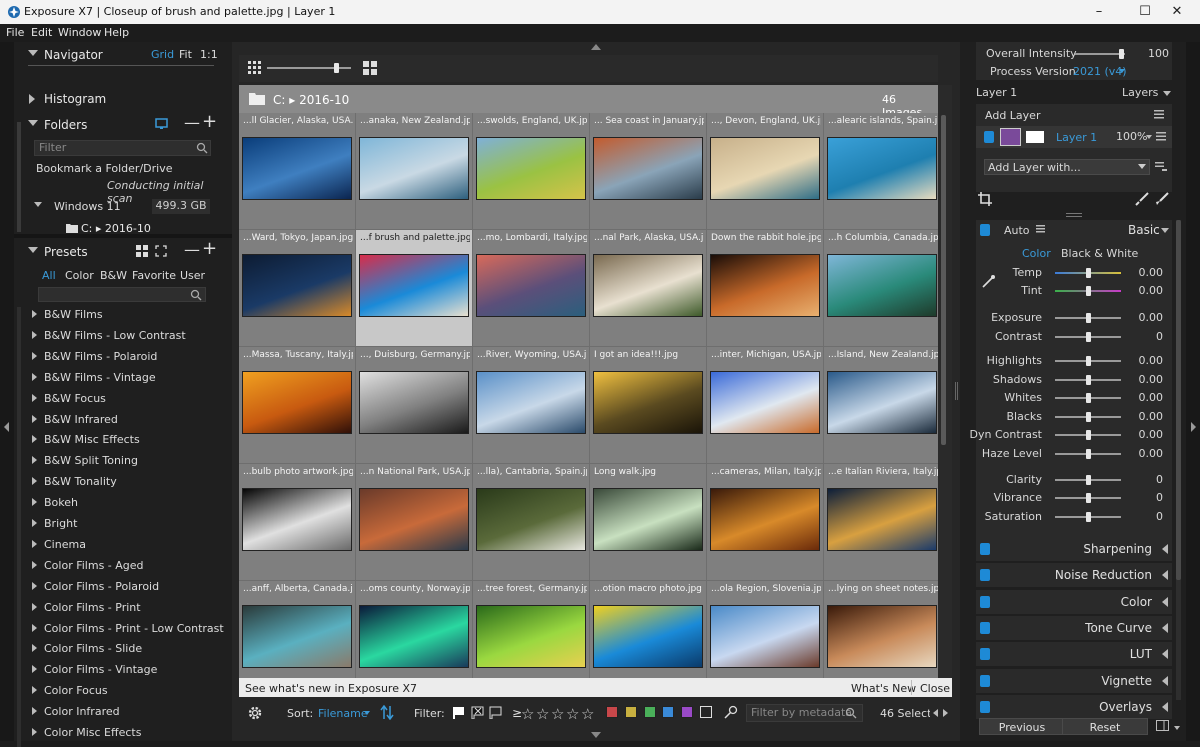  Describe the element at coordinates (337, 68) in the screenshot. I see `thumbnail-size-knob` at that location.